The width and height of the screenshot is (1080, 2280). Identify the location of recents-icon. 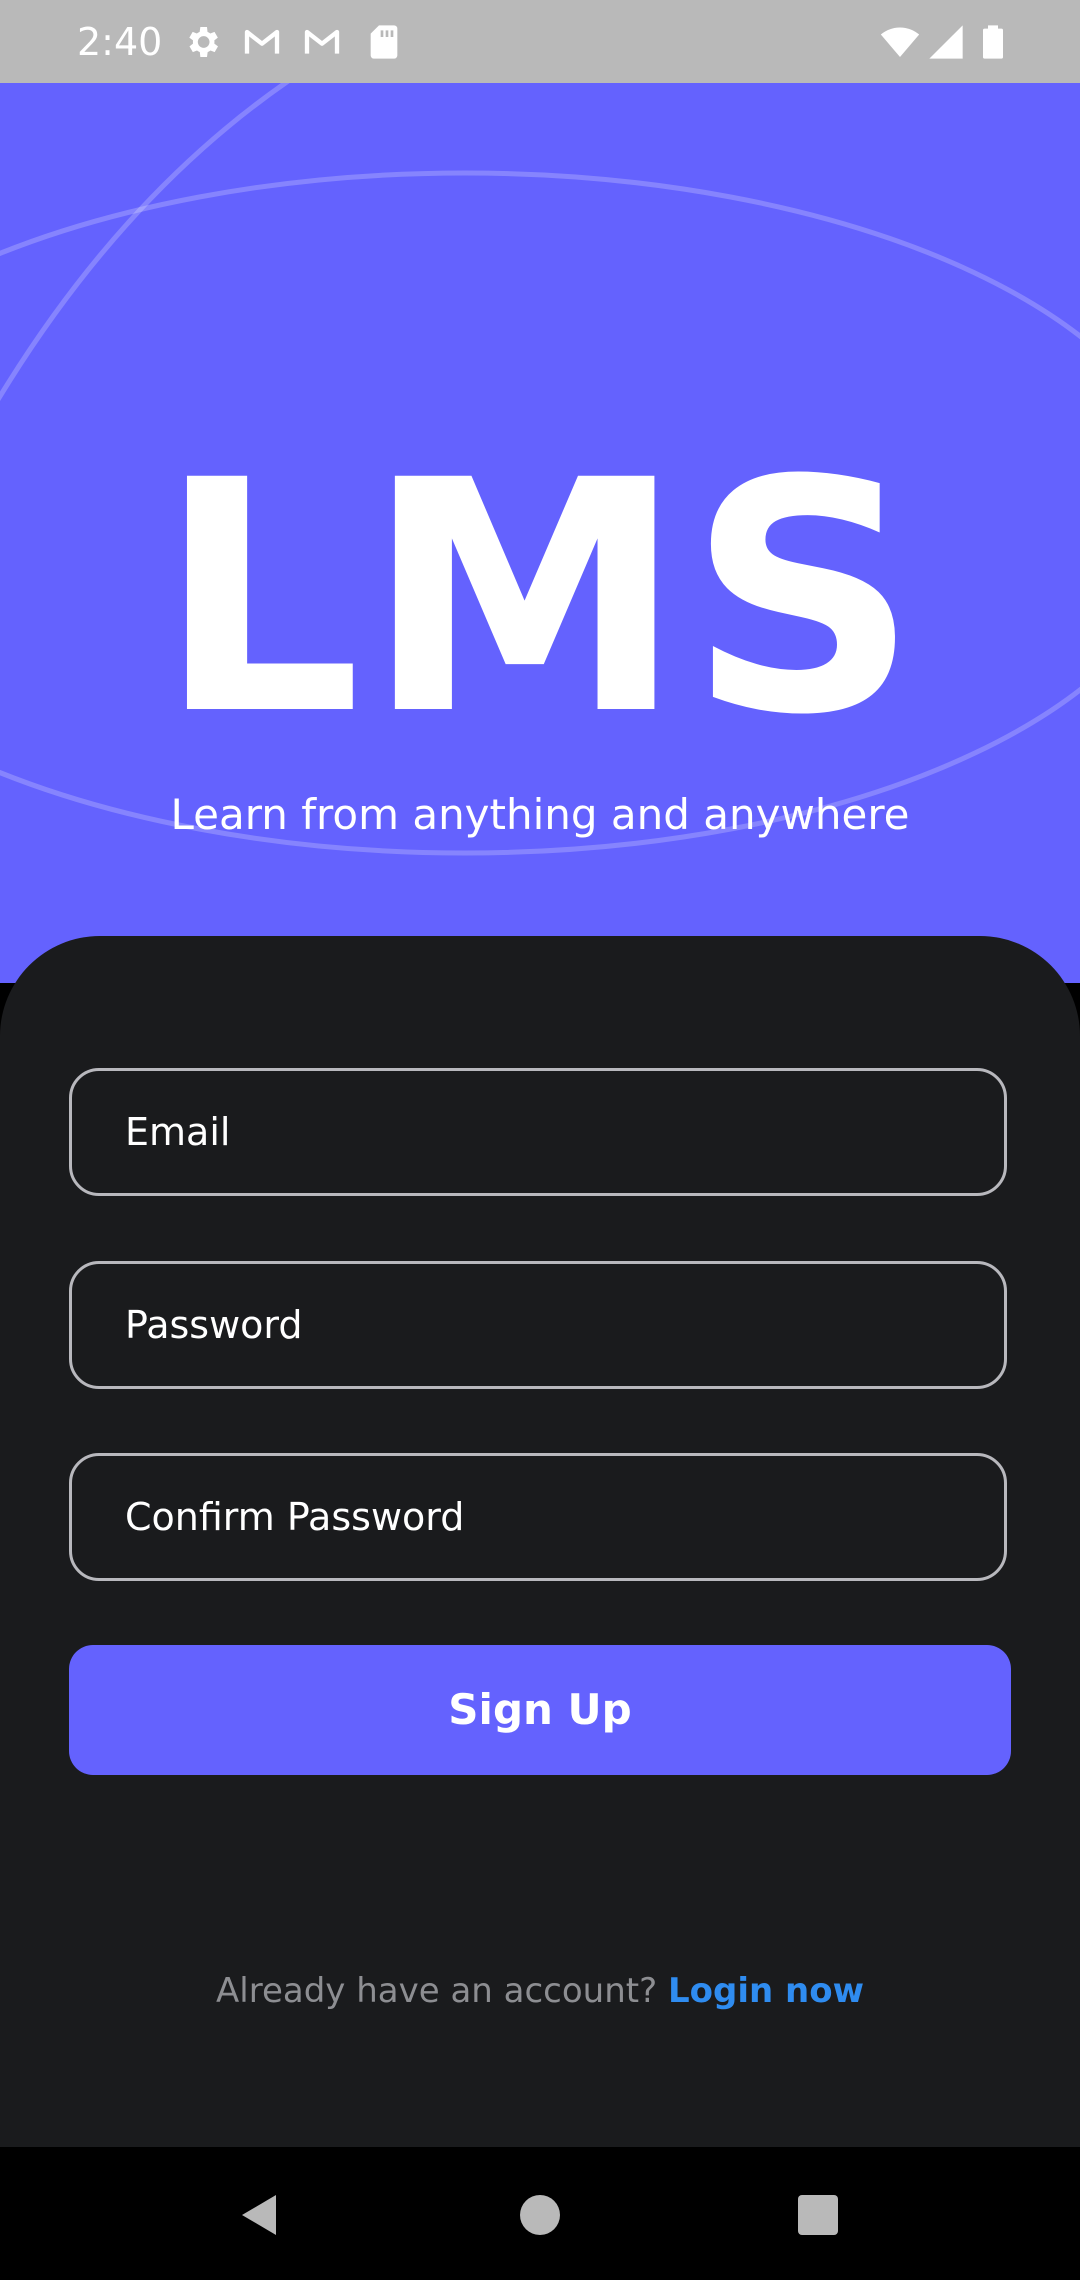
(818, 2215).